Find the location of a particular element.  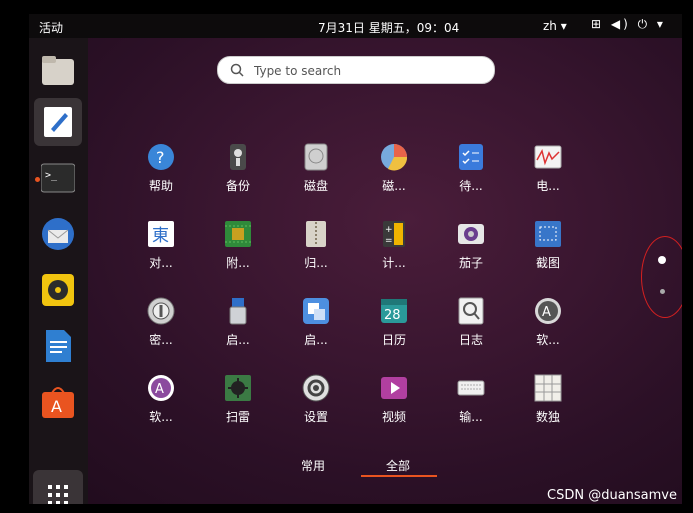

cheese-icon is located at coordinates (471, 234).